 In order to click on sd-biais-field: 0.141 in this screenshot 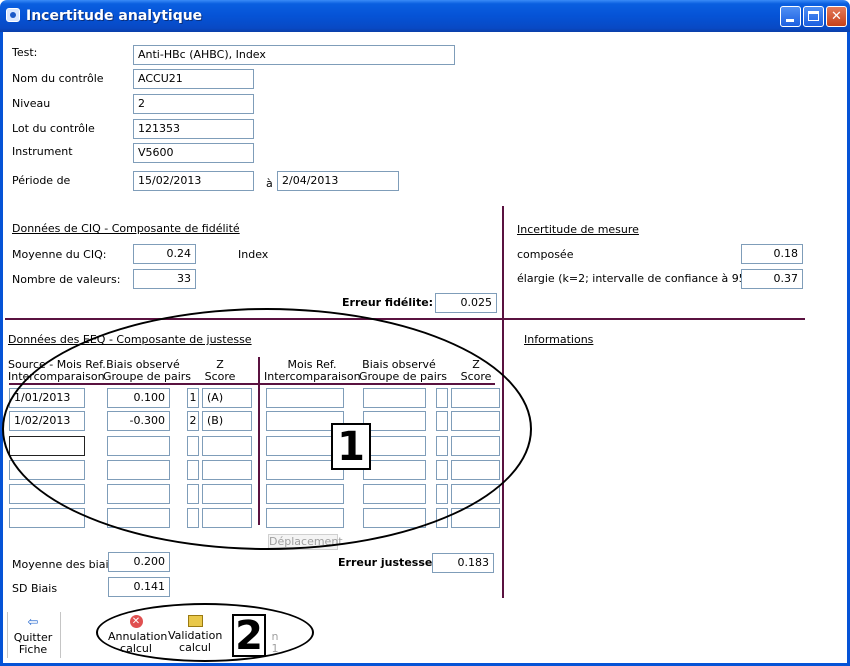, I will do `click(139, 587)`.